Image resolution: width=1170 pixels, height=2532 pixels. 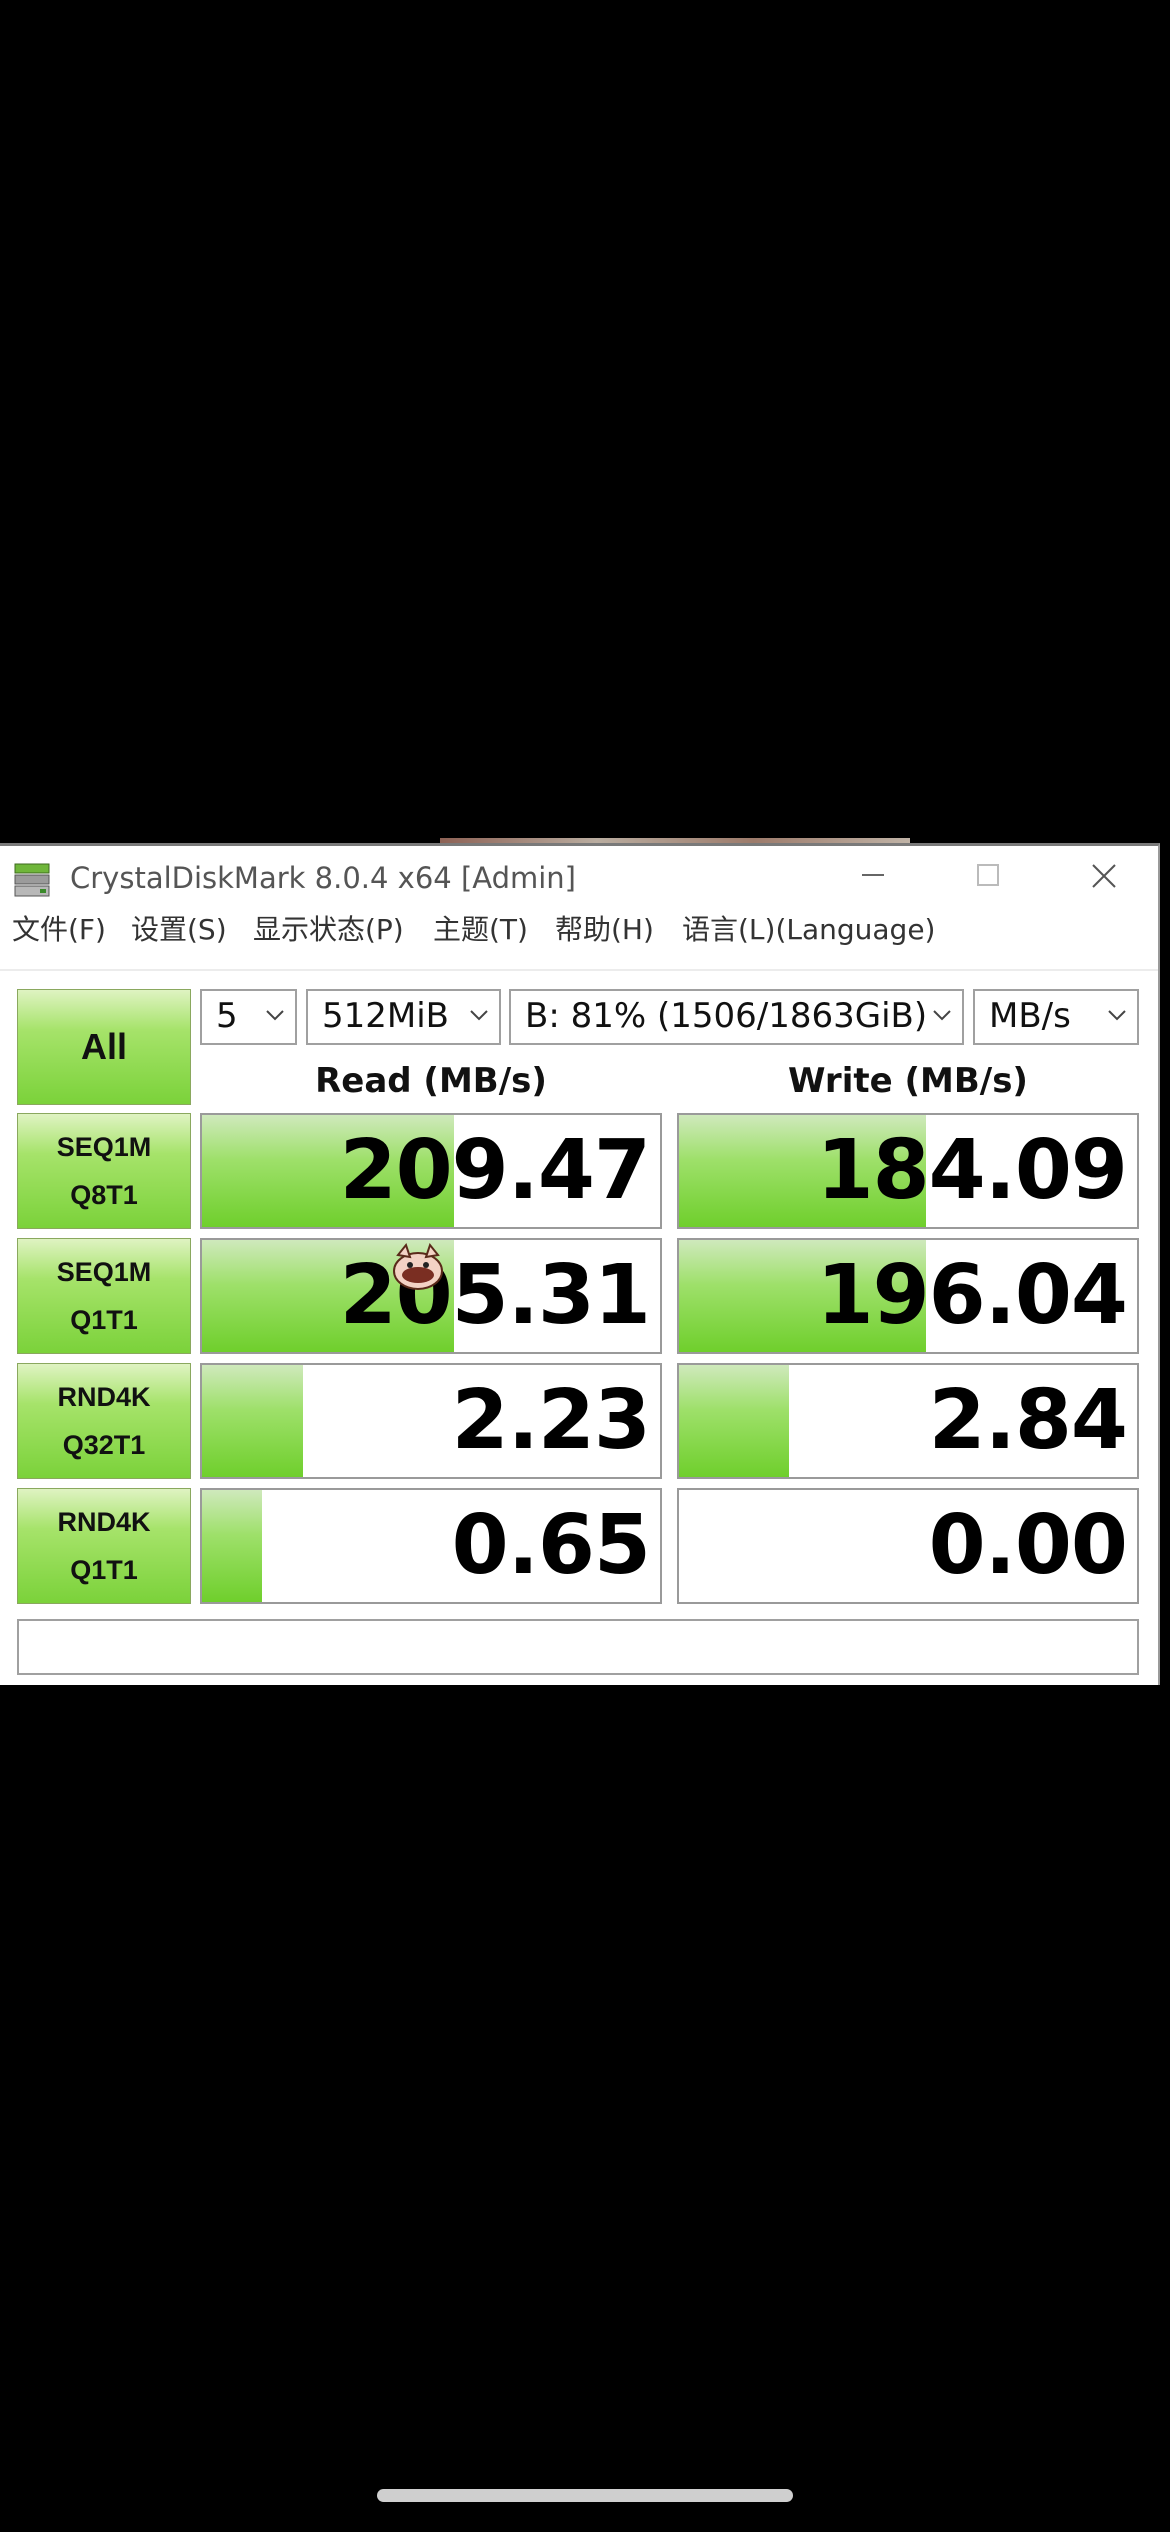 I want to click on test-button-rnd4k-q32t1: RND4K Q32T1, so click(x=104, y=1421).